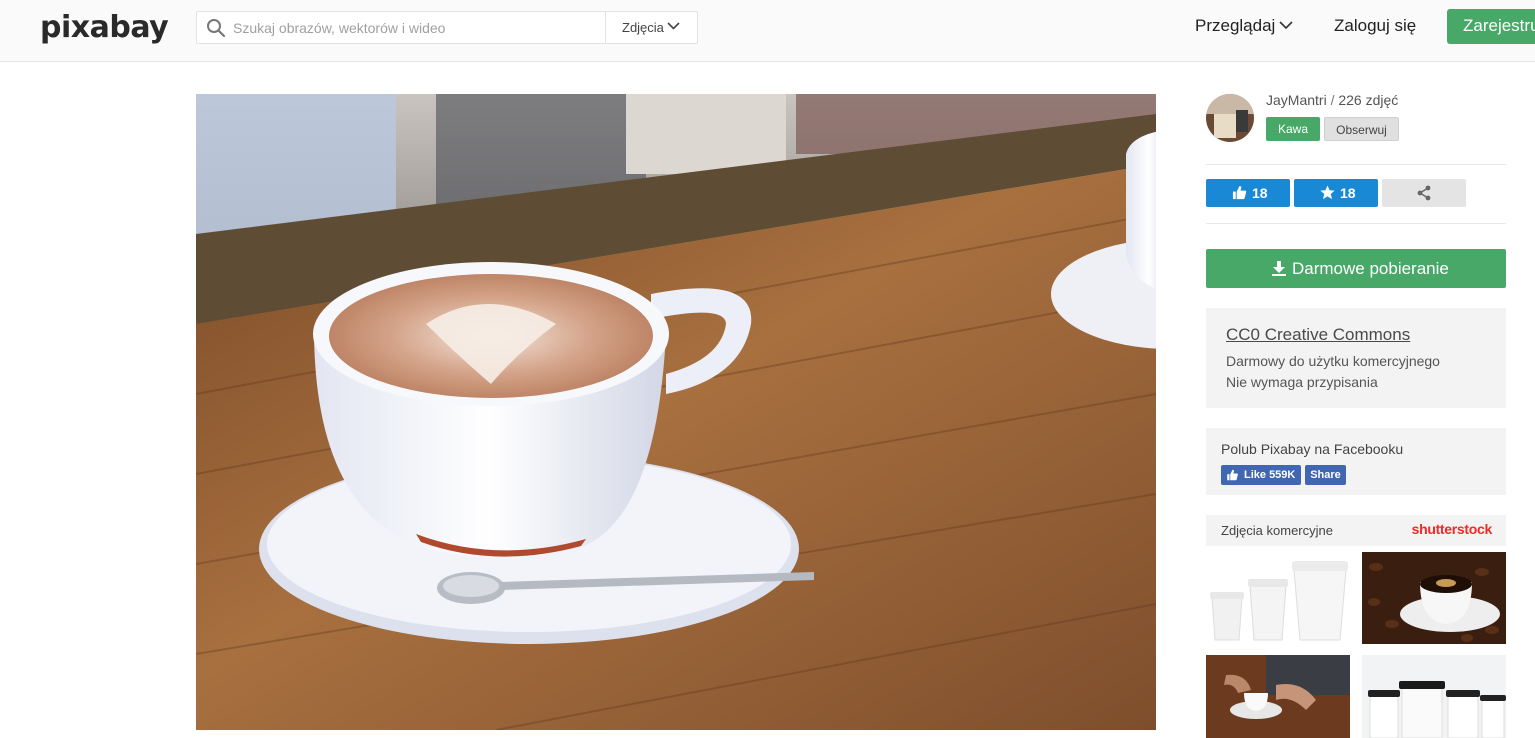  I want to click on author-info: JayMantri / 226 zdjęć, so click(1332, 100).